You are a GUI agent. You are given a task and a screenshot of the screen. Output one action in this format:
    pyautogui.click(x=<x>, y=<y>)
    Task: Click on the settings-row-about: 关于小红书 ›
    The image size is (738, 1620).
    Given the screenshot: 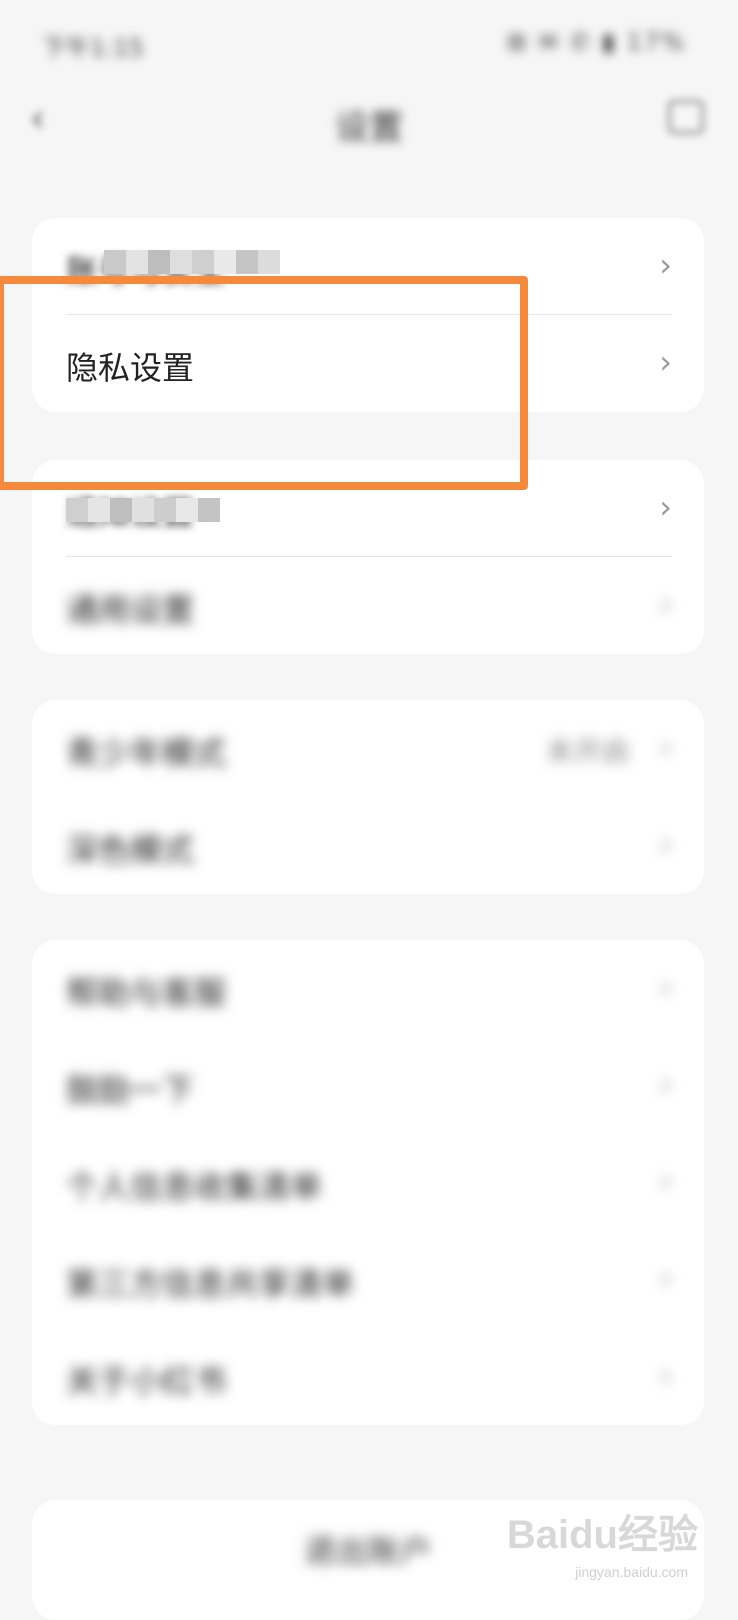 What is the action you would take?
    pyautogui.click(x=368, y=1376)
    